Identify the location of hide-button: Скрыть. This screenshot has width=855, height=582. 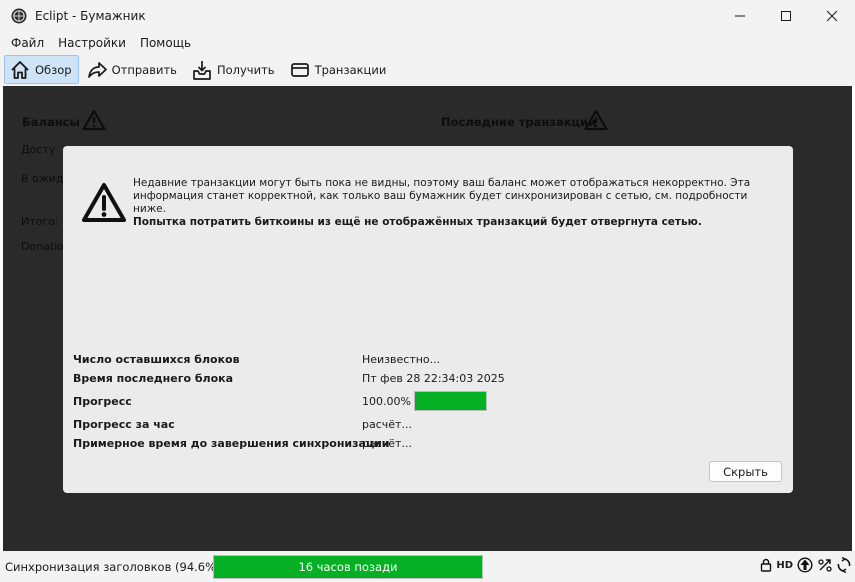
(745, 471).